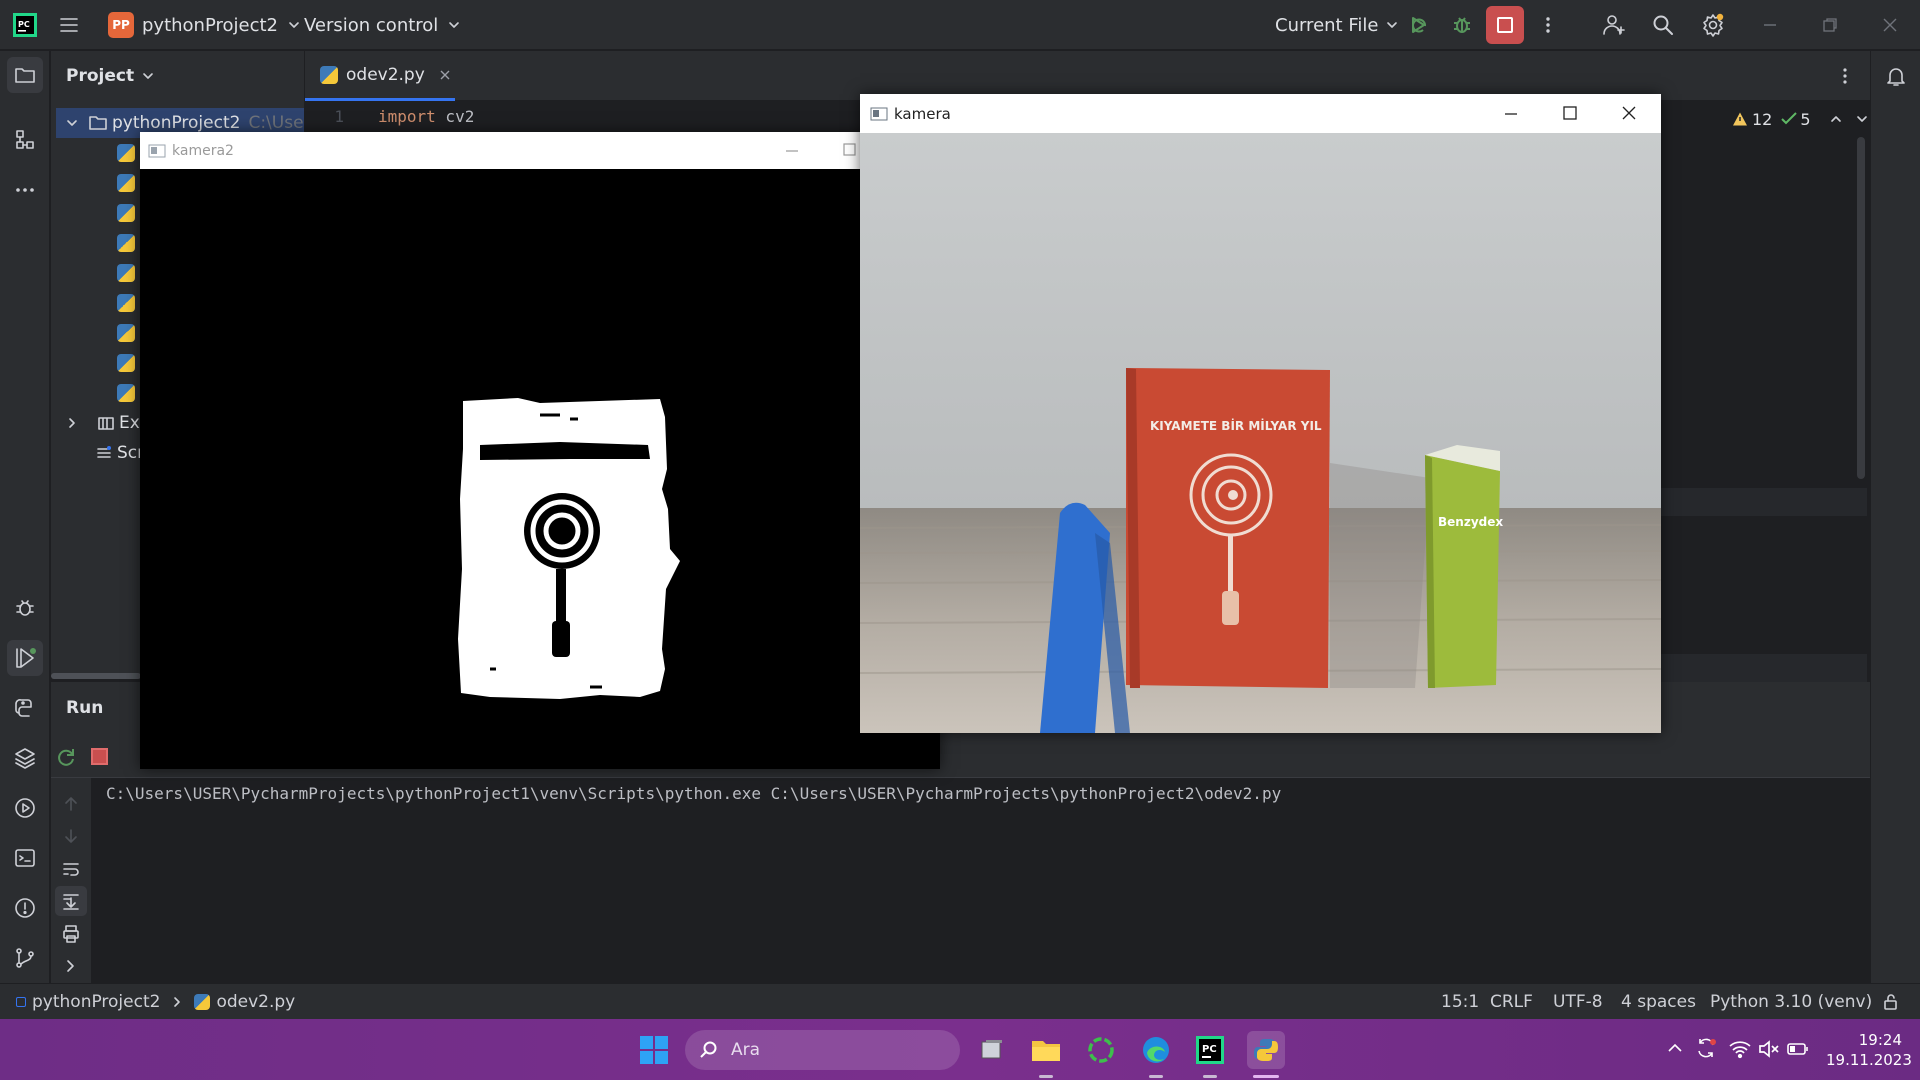  What do you see at coordinates (25, 808) in the screenshot?
I see `services-button` at bounding box center [25, 808].